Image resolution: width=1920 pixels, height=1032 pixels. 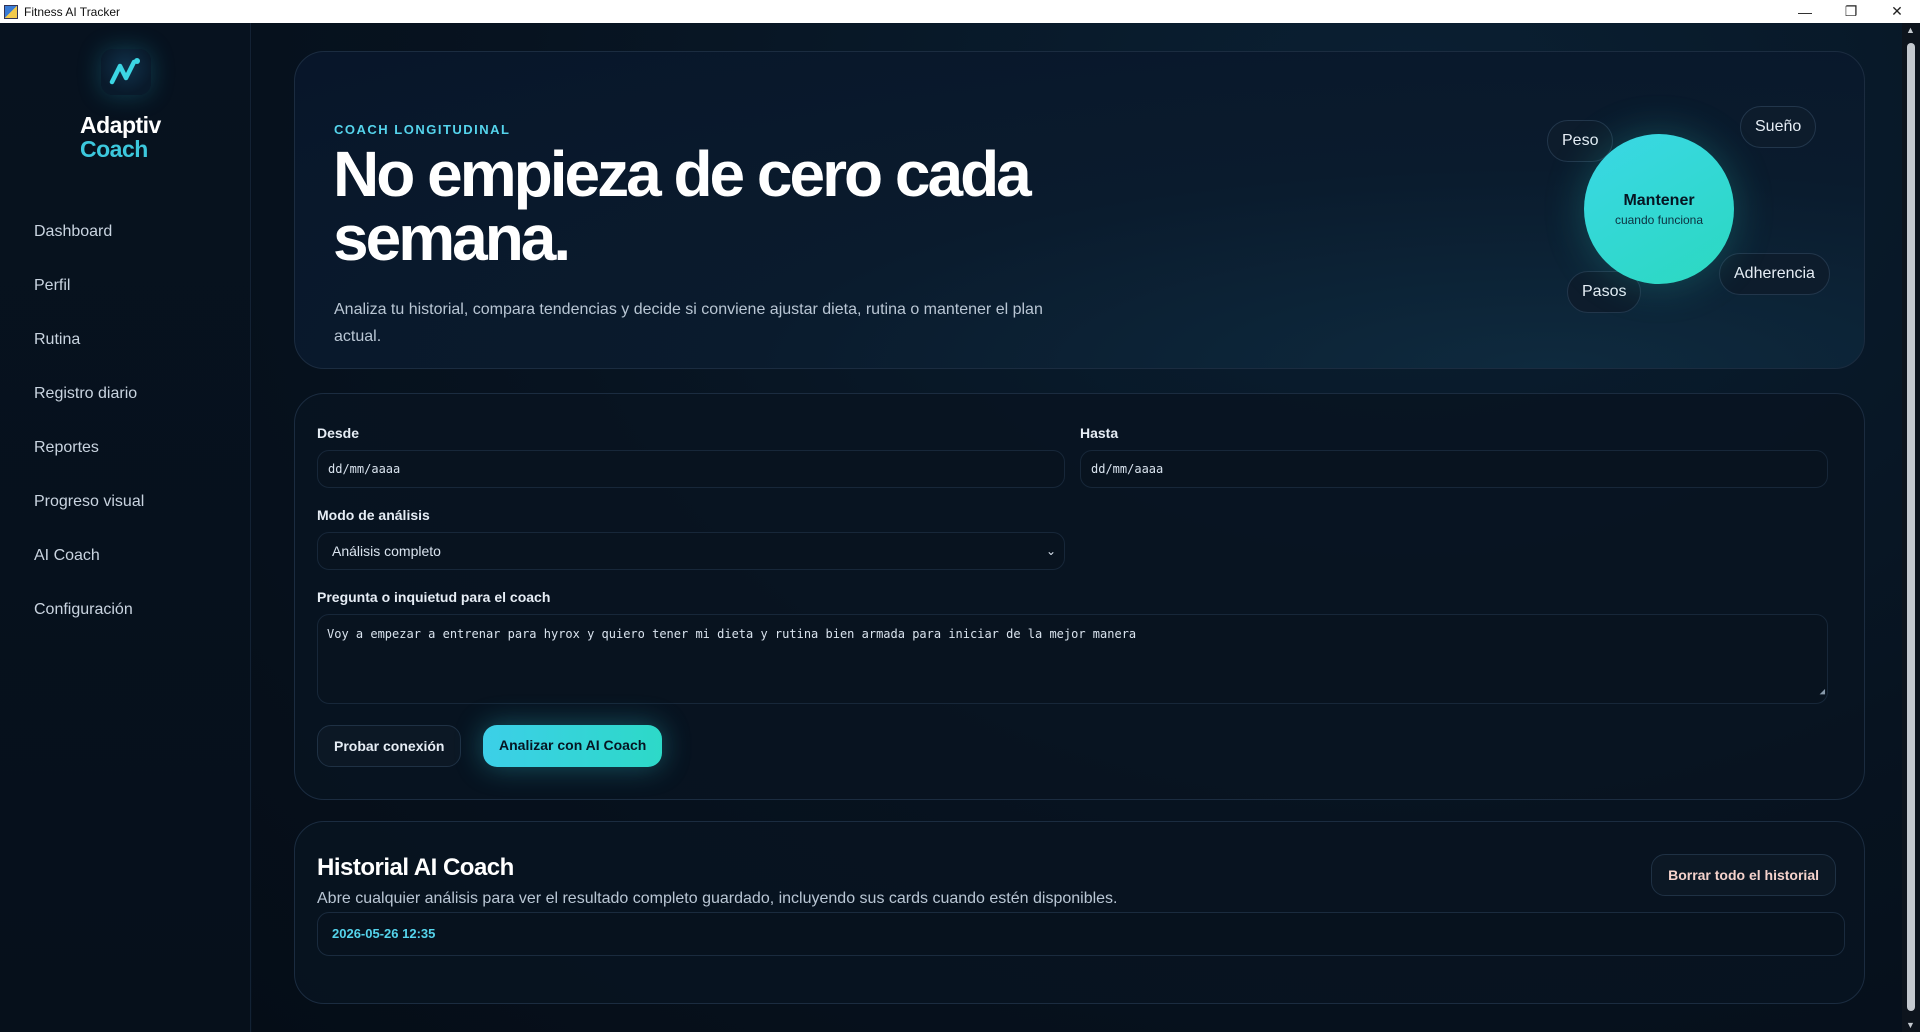 What do you see at coordinates (1050, 551) in the screenshot?
I see `chevron-down-icon: ⌄` at bounding box center [1050, 551].